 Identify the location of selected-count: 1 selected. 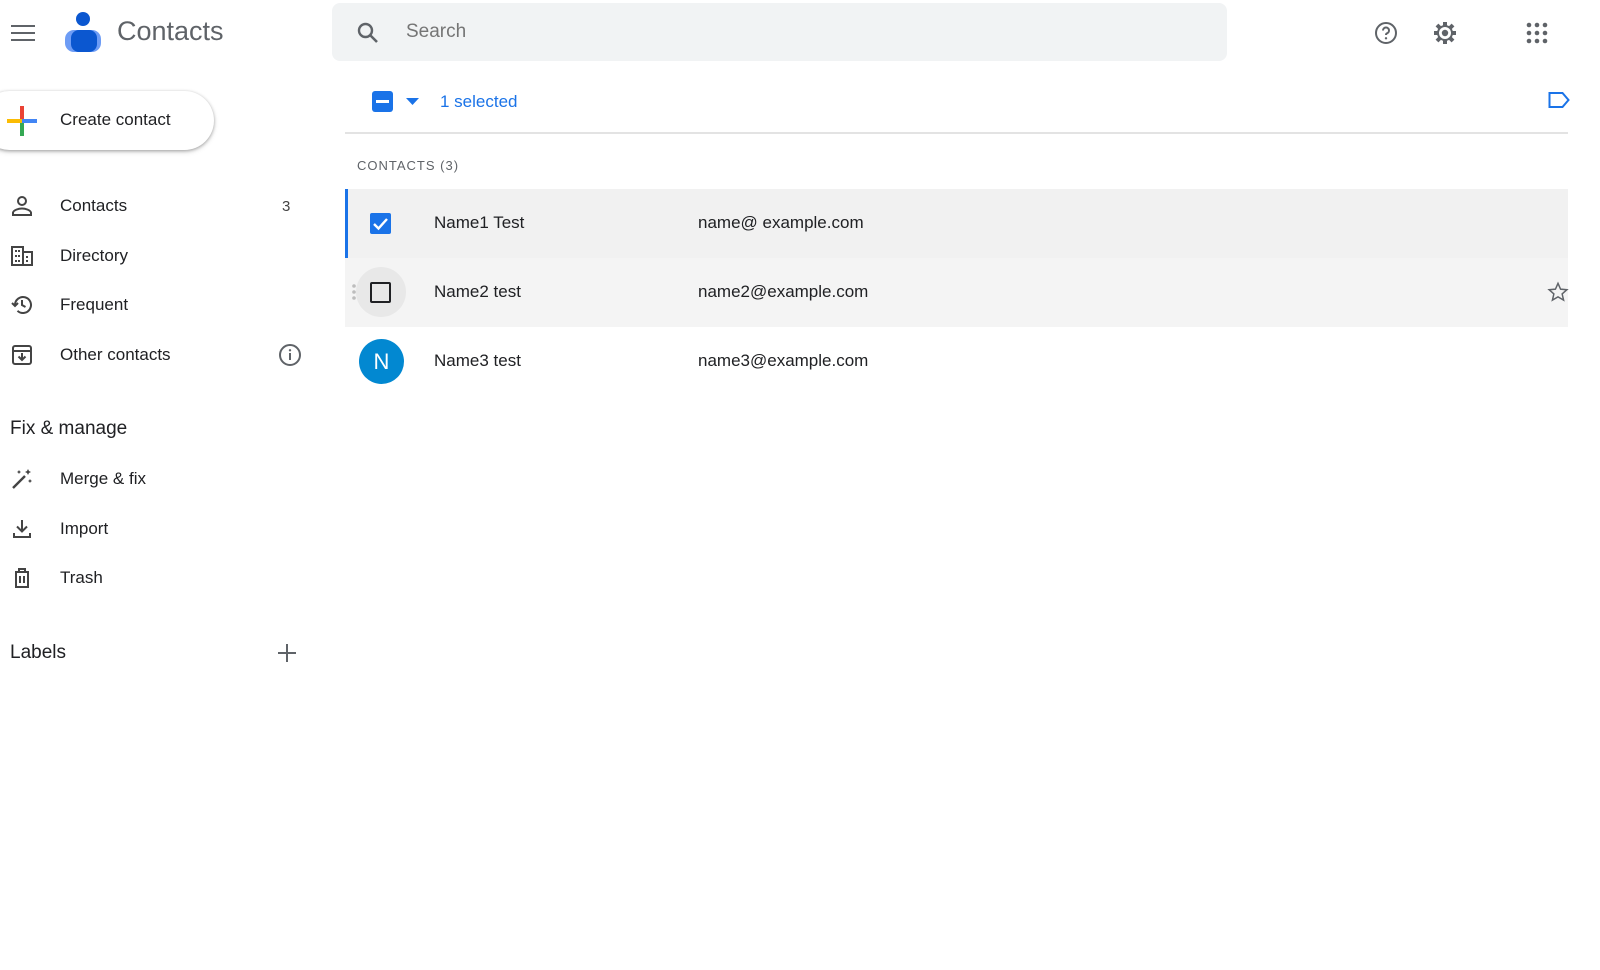
(479, 101).